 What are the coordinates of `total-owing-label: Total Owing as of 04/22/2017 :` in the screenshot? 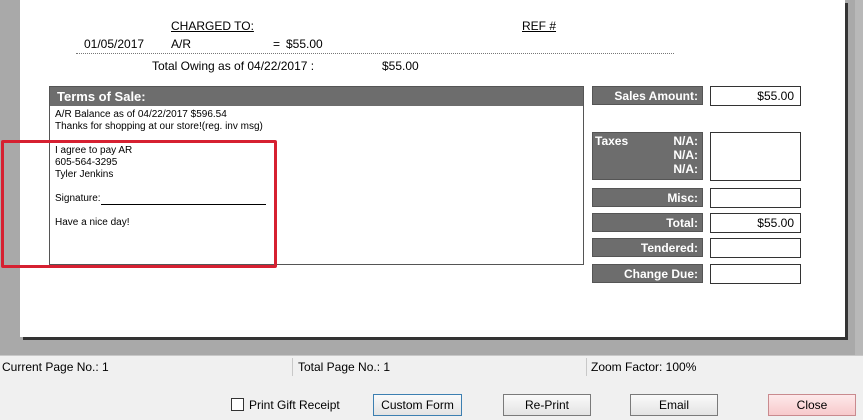 It's located at (233, 66).